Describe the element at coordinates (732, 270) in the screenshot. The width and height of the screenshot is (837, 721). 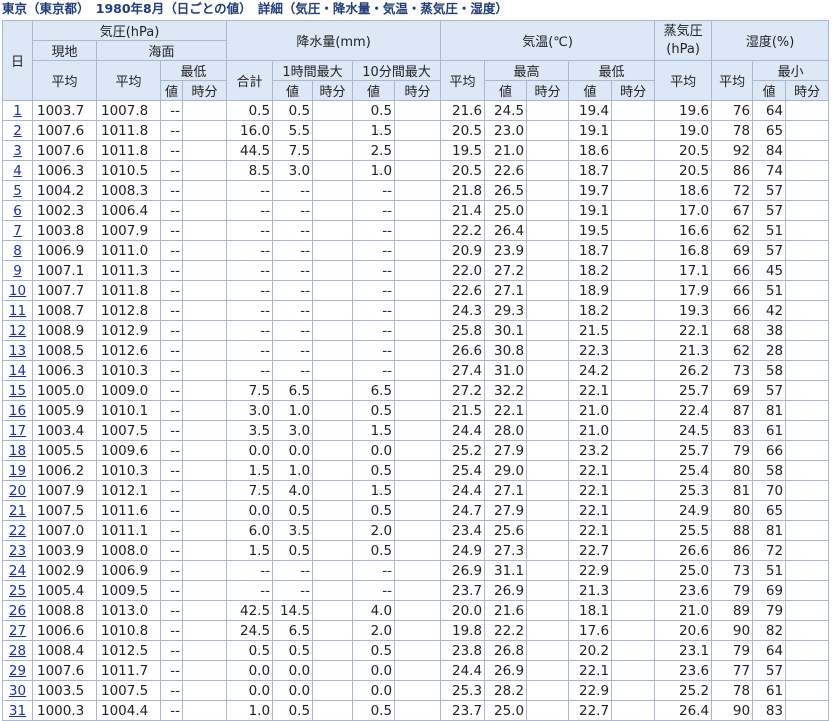
I see `table-cell: 66` at that location.